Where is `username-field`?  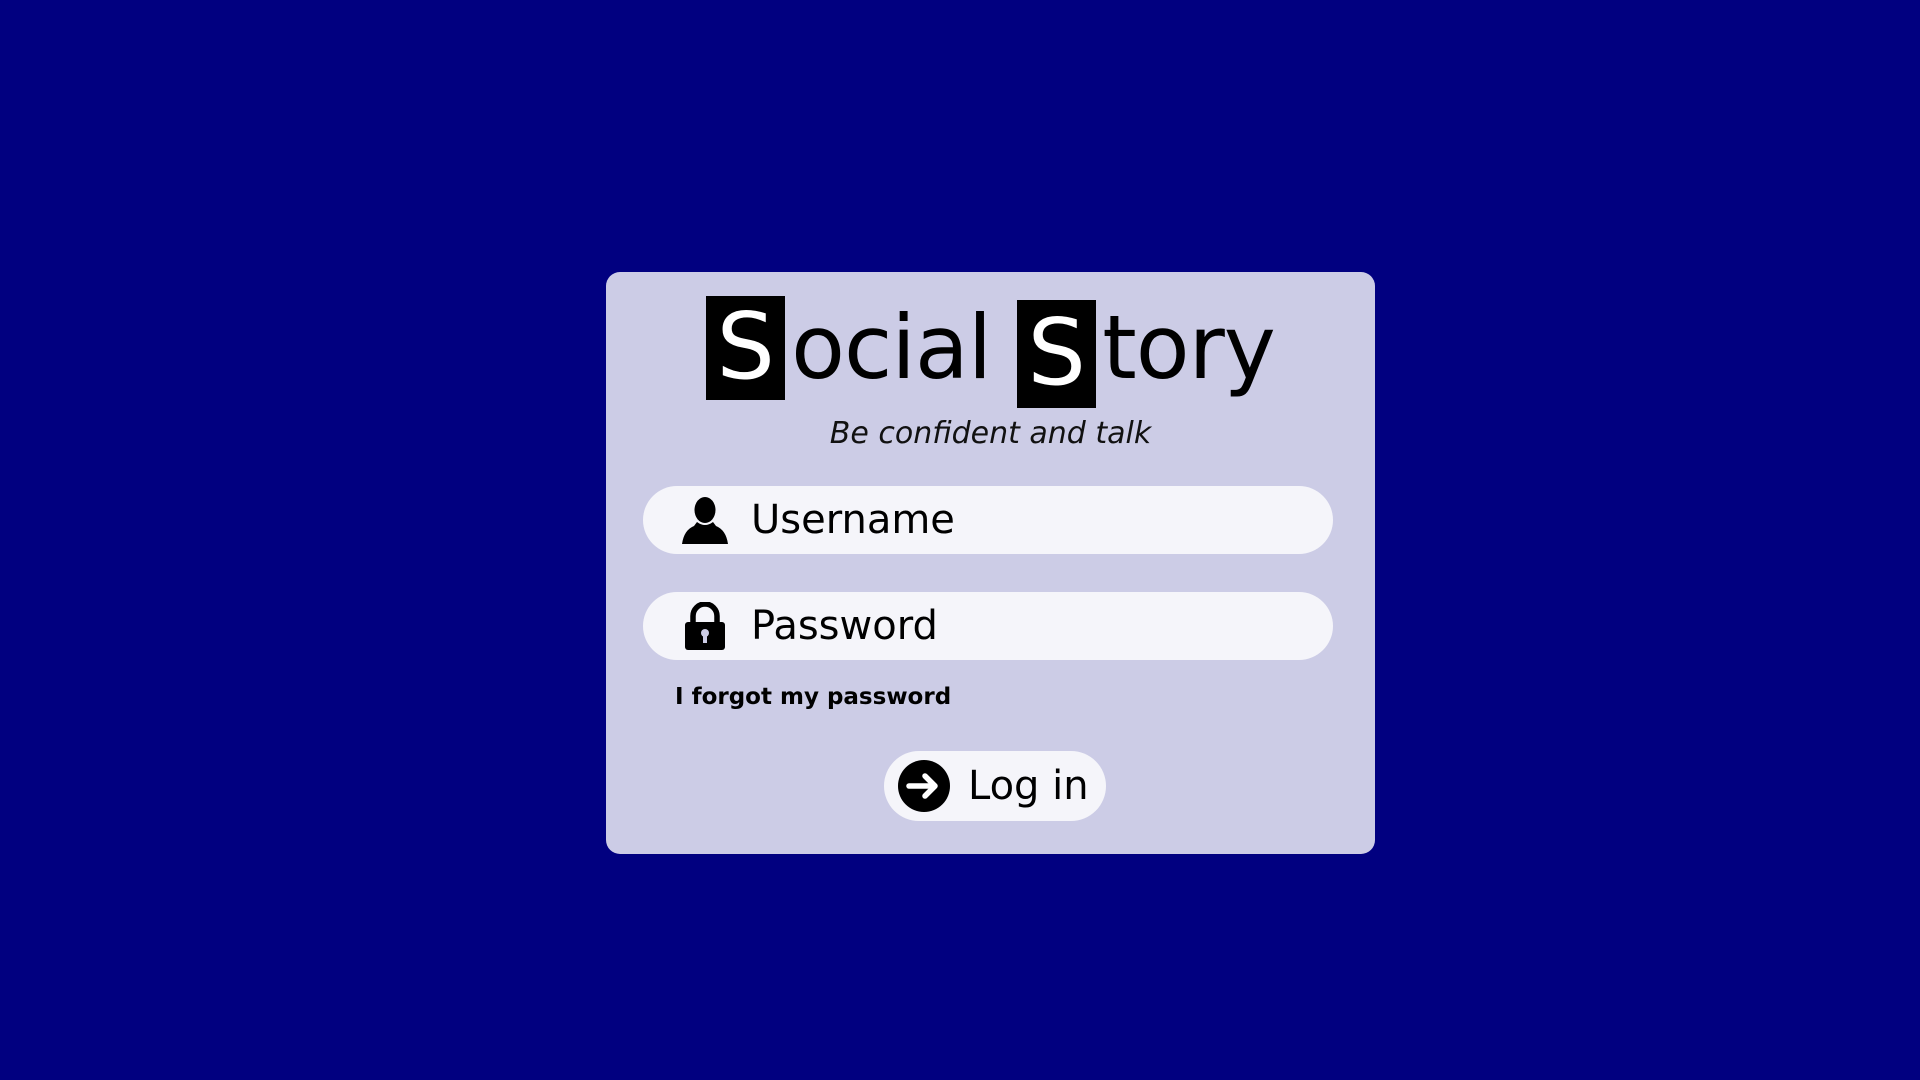
username-field is located at coordinates (988, 520).